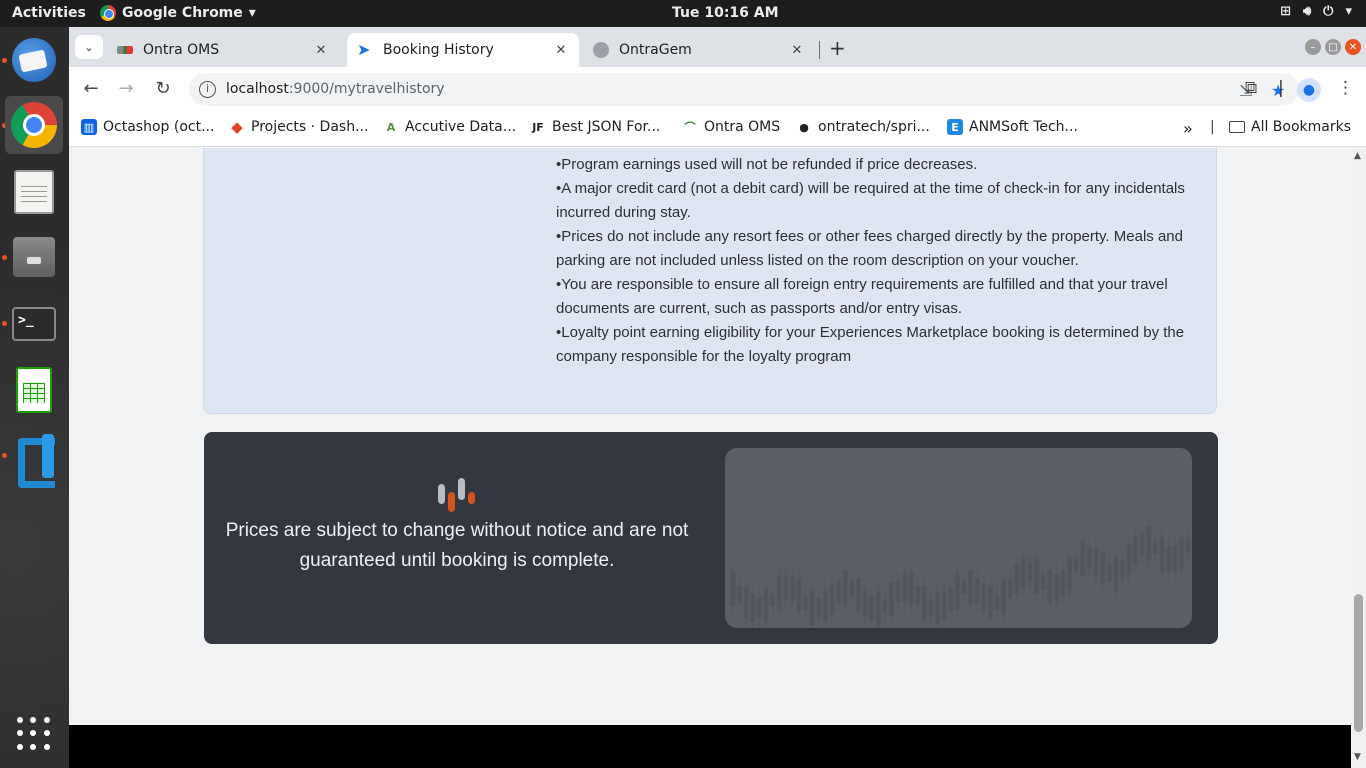 This screenshot has width=1366, height=768. I want to click on activities-button: Activities, so click(49, 13).